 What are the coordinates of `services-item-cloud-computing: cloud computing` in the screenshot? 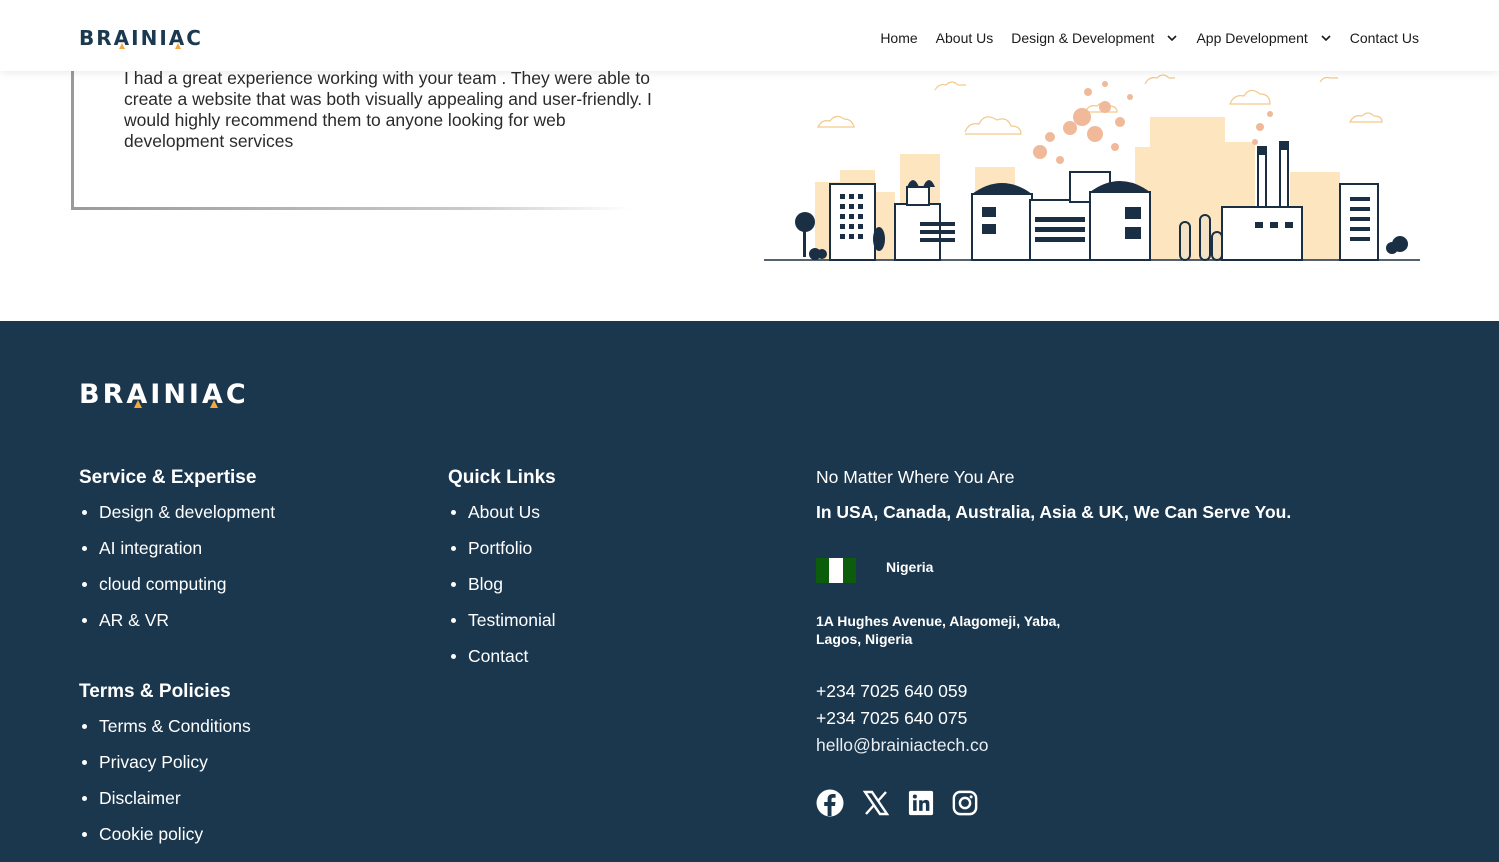 It's located at (177, 591).